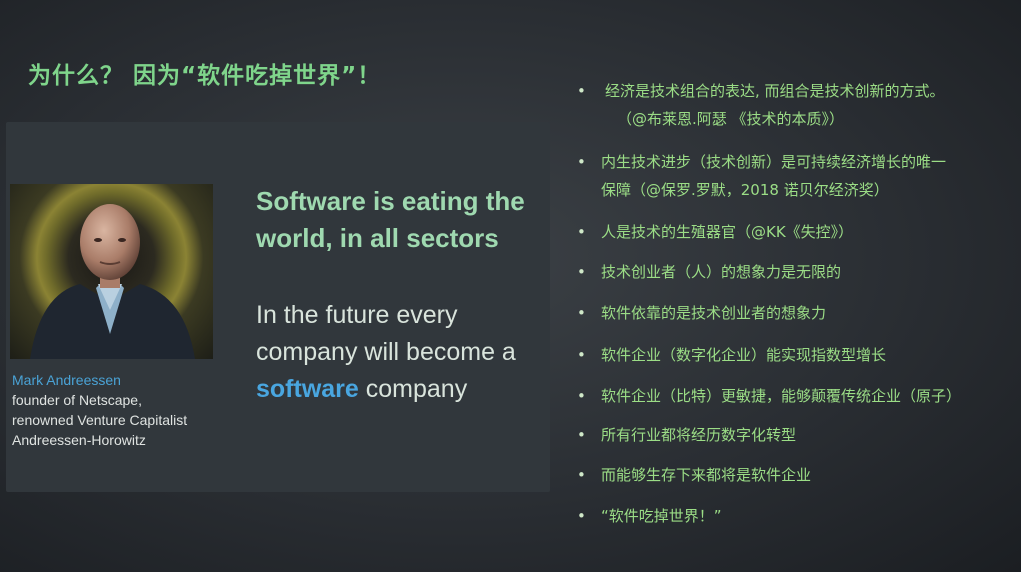  Describe the element at coordinates (721, 272) in the screenshot. I see `bullet-text: 技术创业者（人）的想象力是无限的` at that location.